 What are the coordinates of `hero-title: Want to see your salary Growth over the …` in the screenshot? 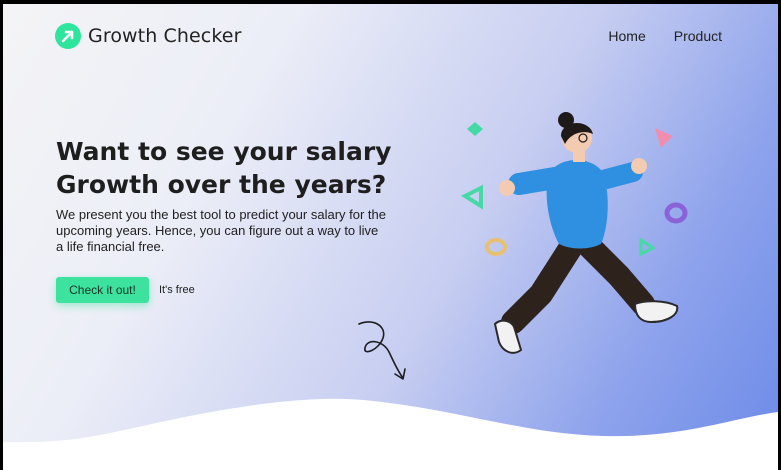 It's located at (226, 168).